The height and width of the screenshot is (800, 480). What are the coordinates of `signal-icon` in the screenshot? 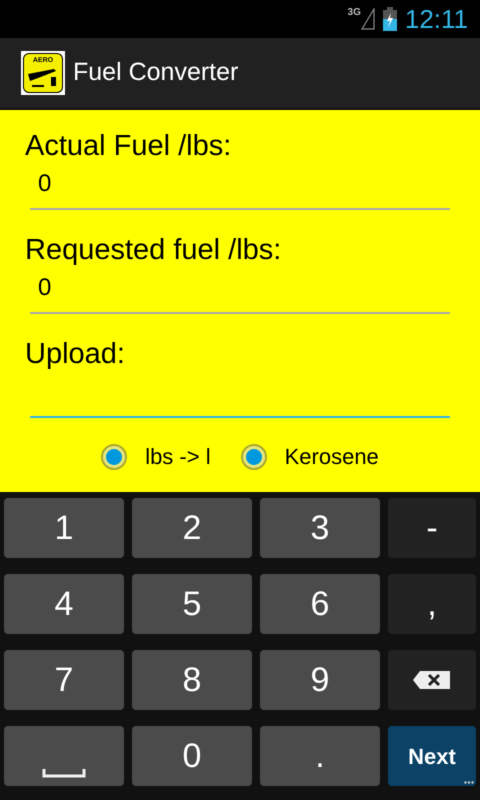 It's located at (367, 19).